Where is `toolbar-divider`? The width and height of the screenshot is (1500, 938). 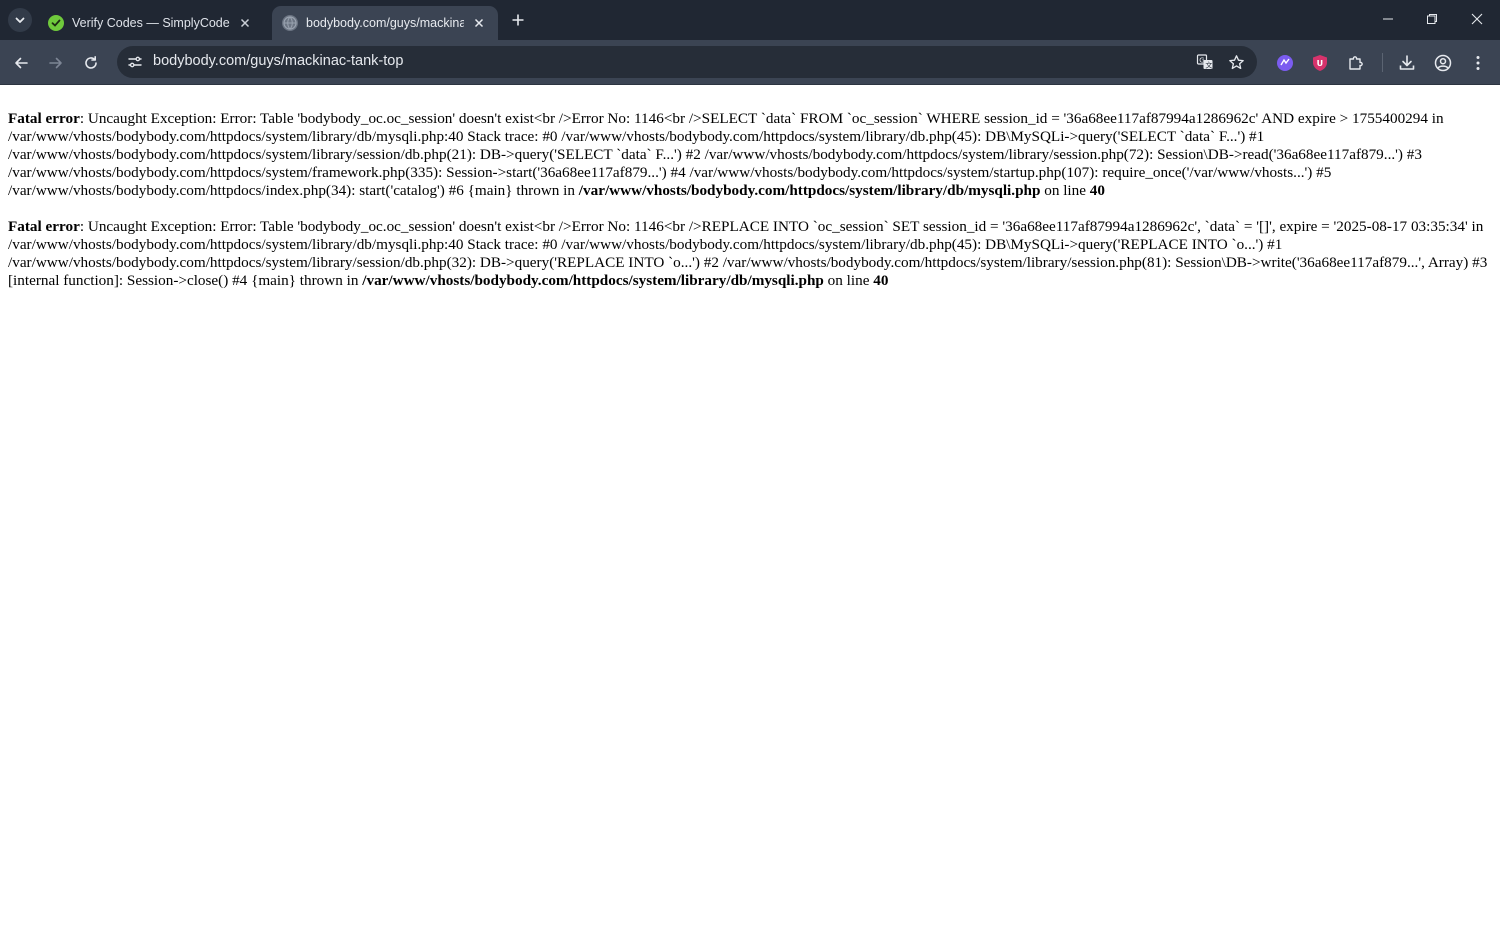 toolbar-divider is located at coordinates (1382, 62).